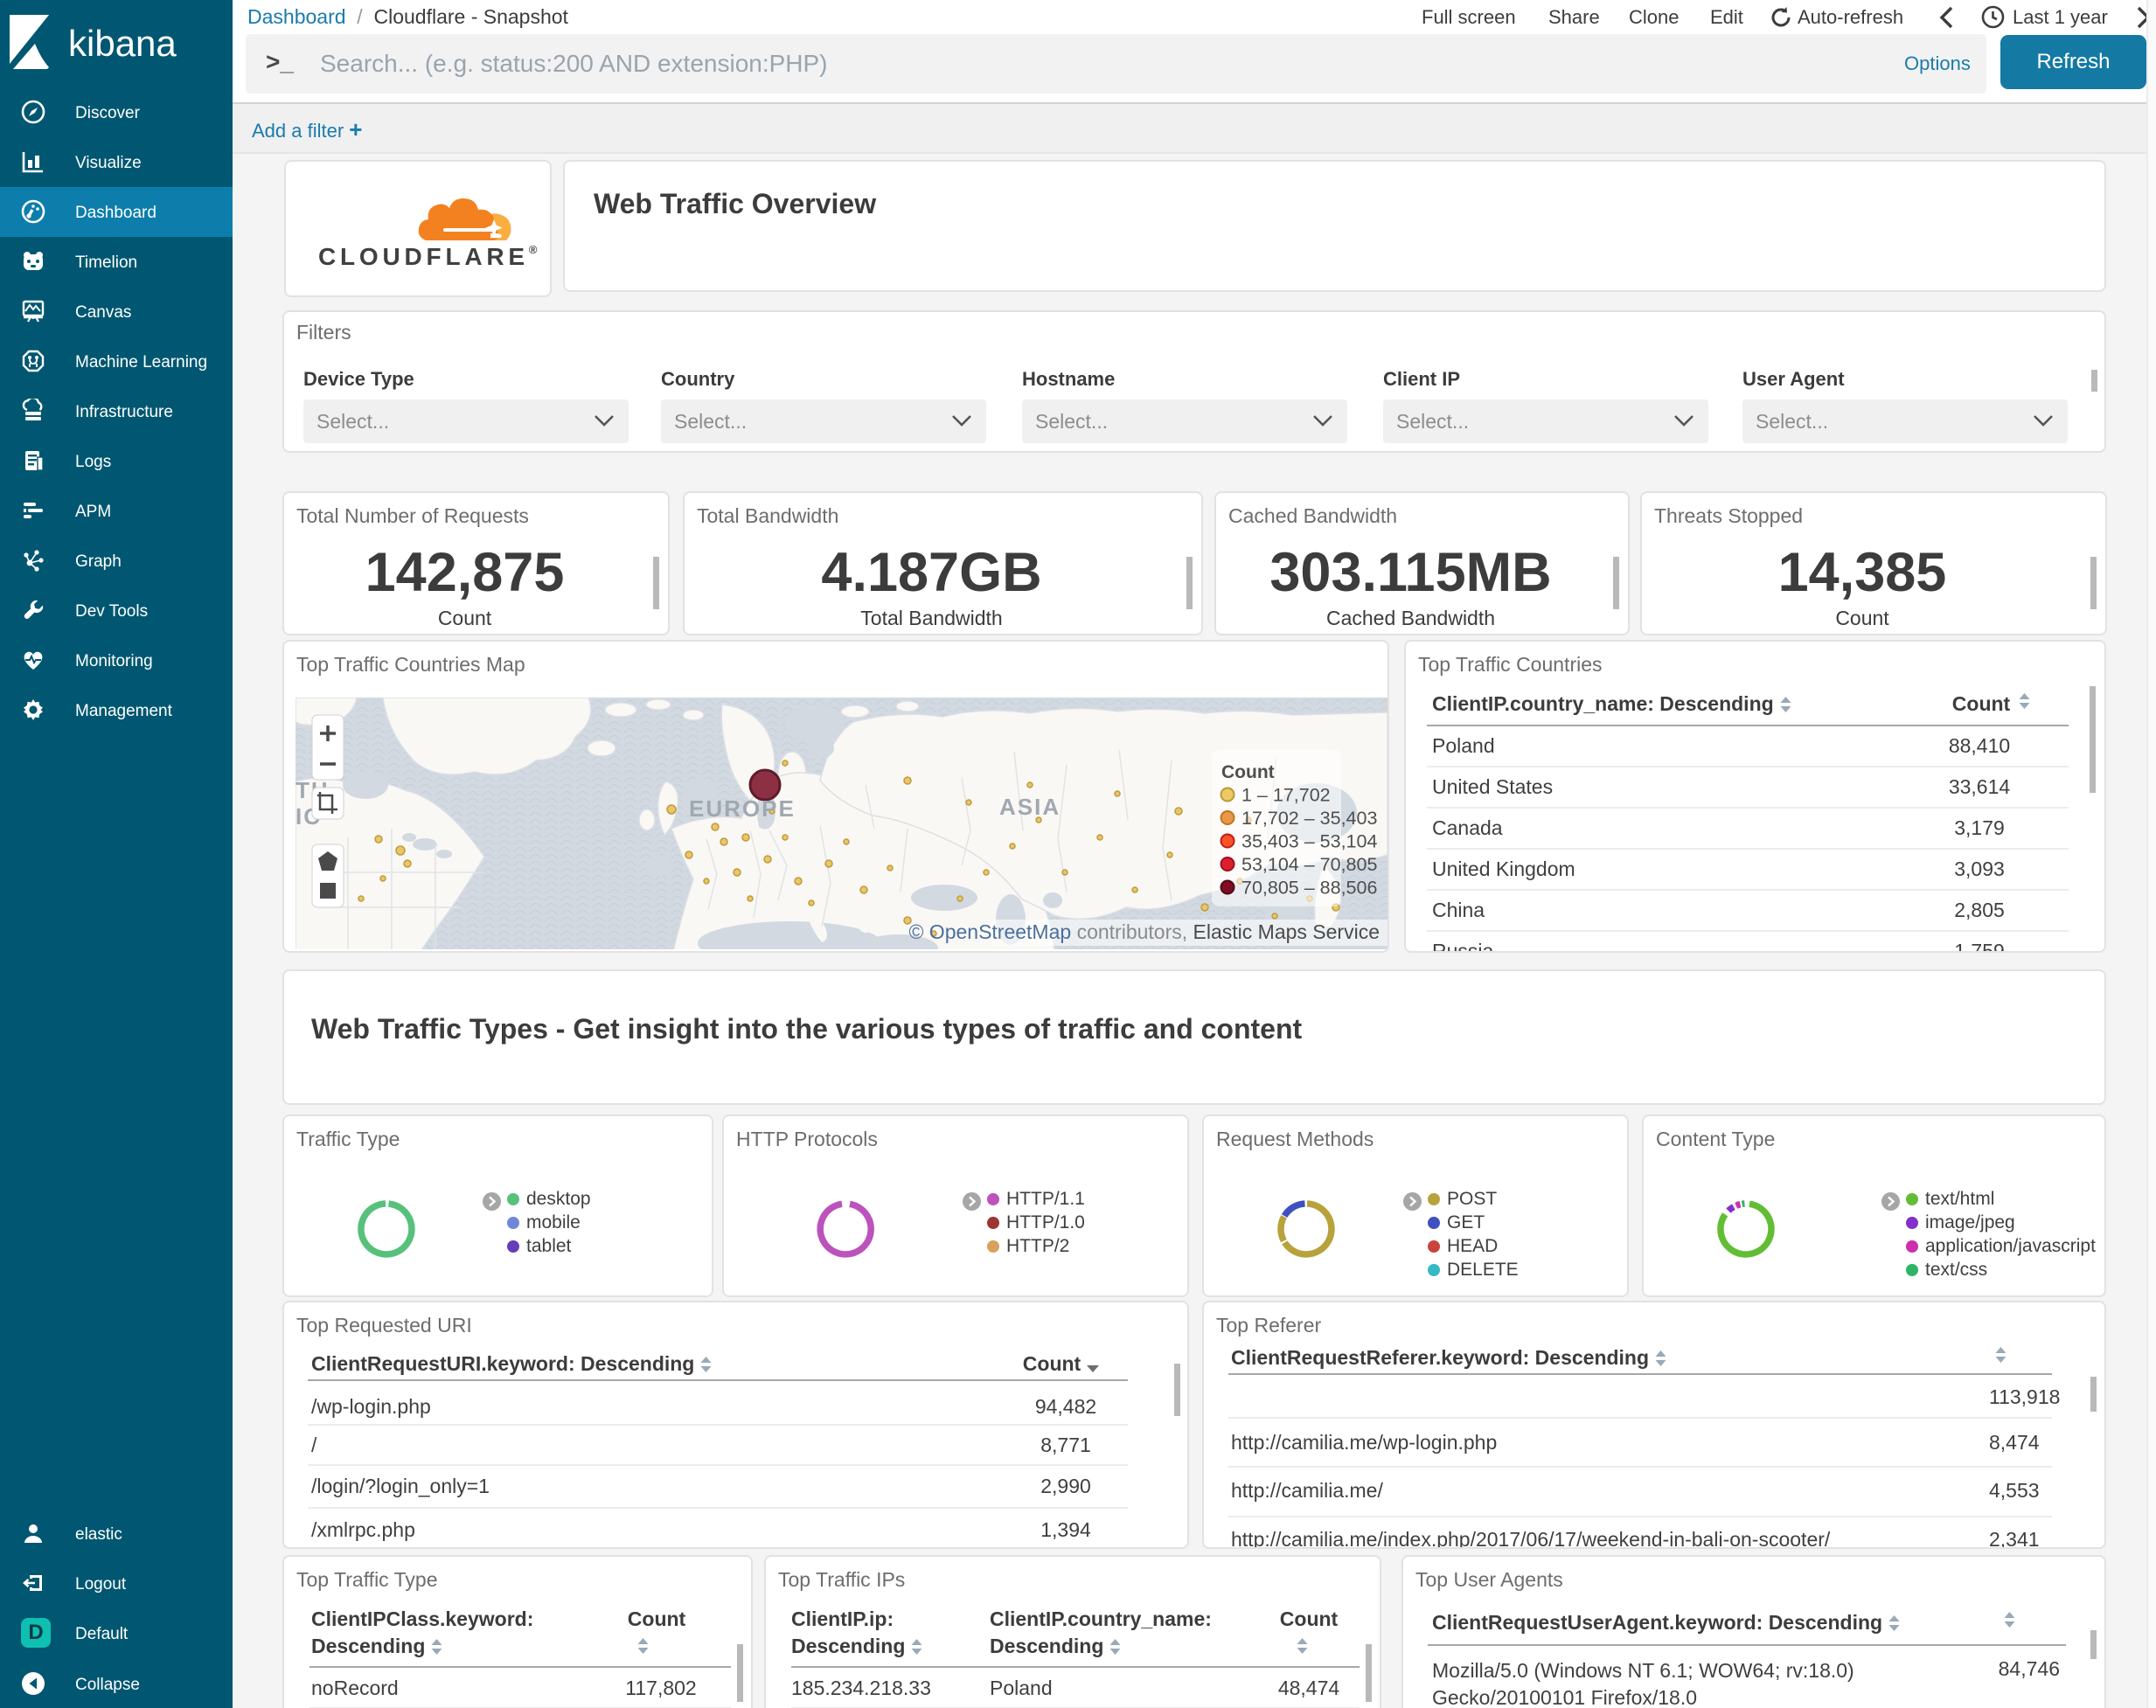 This screenshot has height=1708, width=2156. Describe the element at coordinates (1286, 795) in the screenshot. I see `svg-text: 1 – 17,702` at that location.